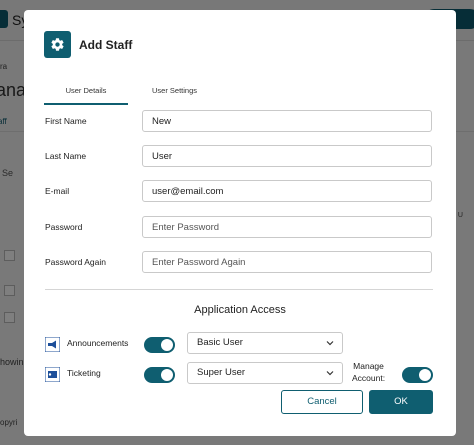  What do you see at coordinates (287, 121) in the screenshot?
I see `first-name-field` at bounding box center [287, 121].